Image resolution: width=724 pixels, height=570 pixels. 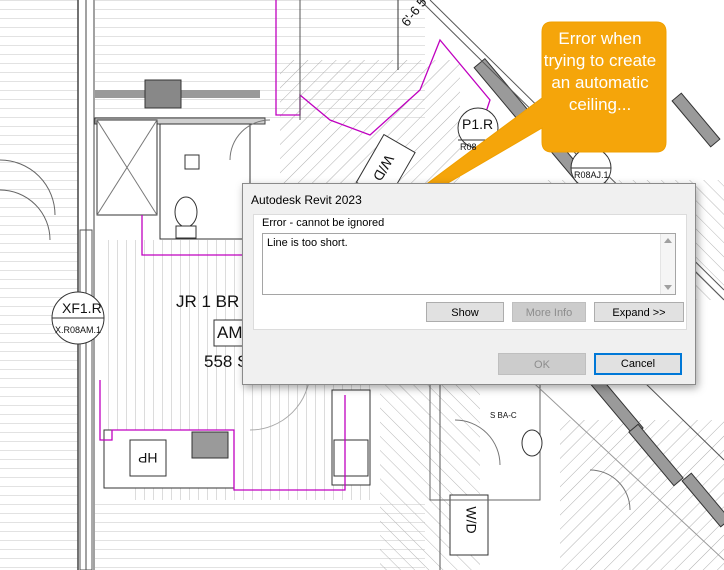 What do you see at coordinates (591, 175) in the screenshot?
I see `door-tag-r08aj-sub: R08AJ.1` at bounding box center [591, 175].